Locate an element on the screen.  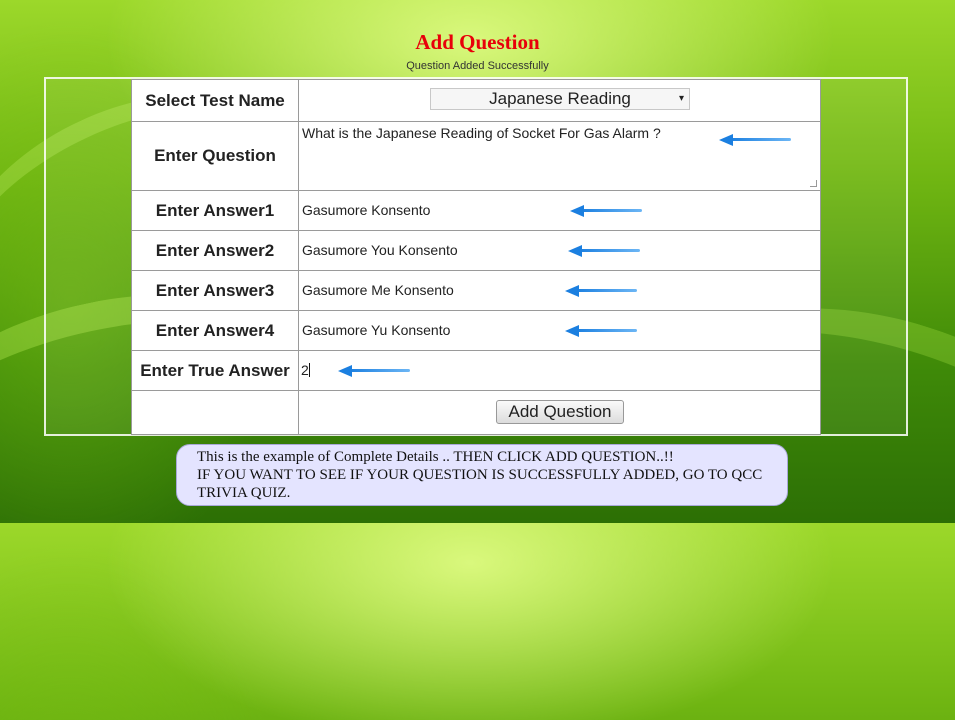
answer3-label: Enter Answer3 is located at coordinates (215, 290).